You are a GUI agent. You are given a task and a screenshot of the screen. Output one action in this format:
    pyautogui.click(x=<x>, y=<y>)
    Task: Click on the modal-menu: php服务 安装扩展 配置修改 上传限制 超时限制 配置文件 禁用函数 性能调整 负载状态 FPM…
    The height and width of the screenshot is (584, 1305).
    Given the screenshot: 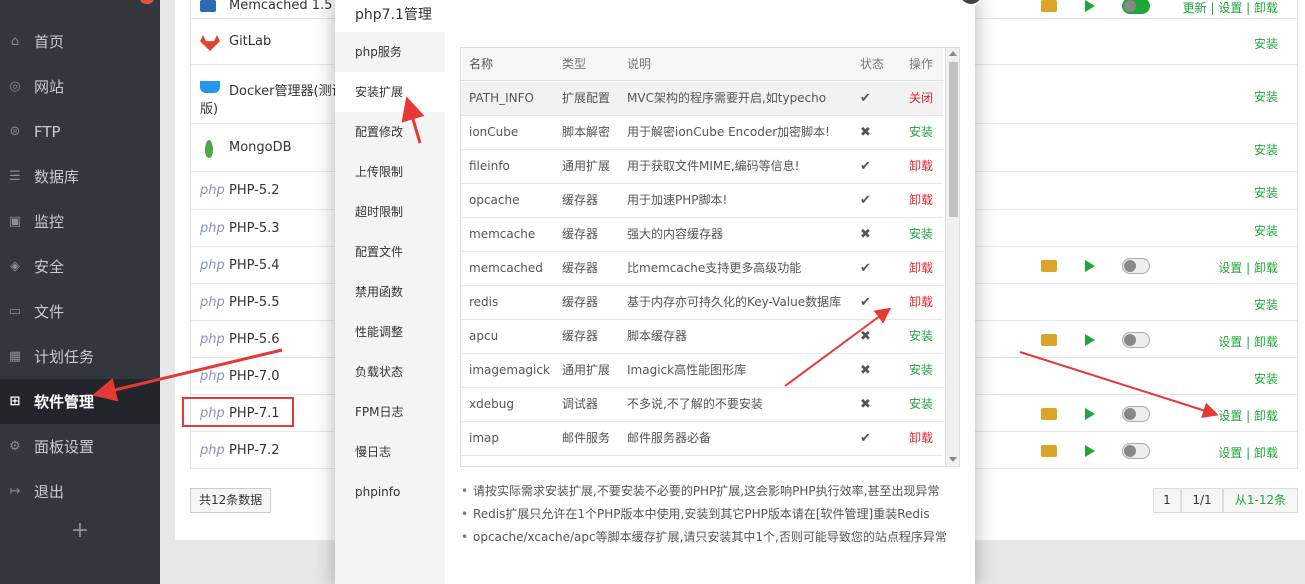 What is the action you would take?
    pyautogui.click(x=390, y=308)
    